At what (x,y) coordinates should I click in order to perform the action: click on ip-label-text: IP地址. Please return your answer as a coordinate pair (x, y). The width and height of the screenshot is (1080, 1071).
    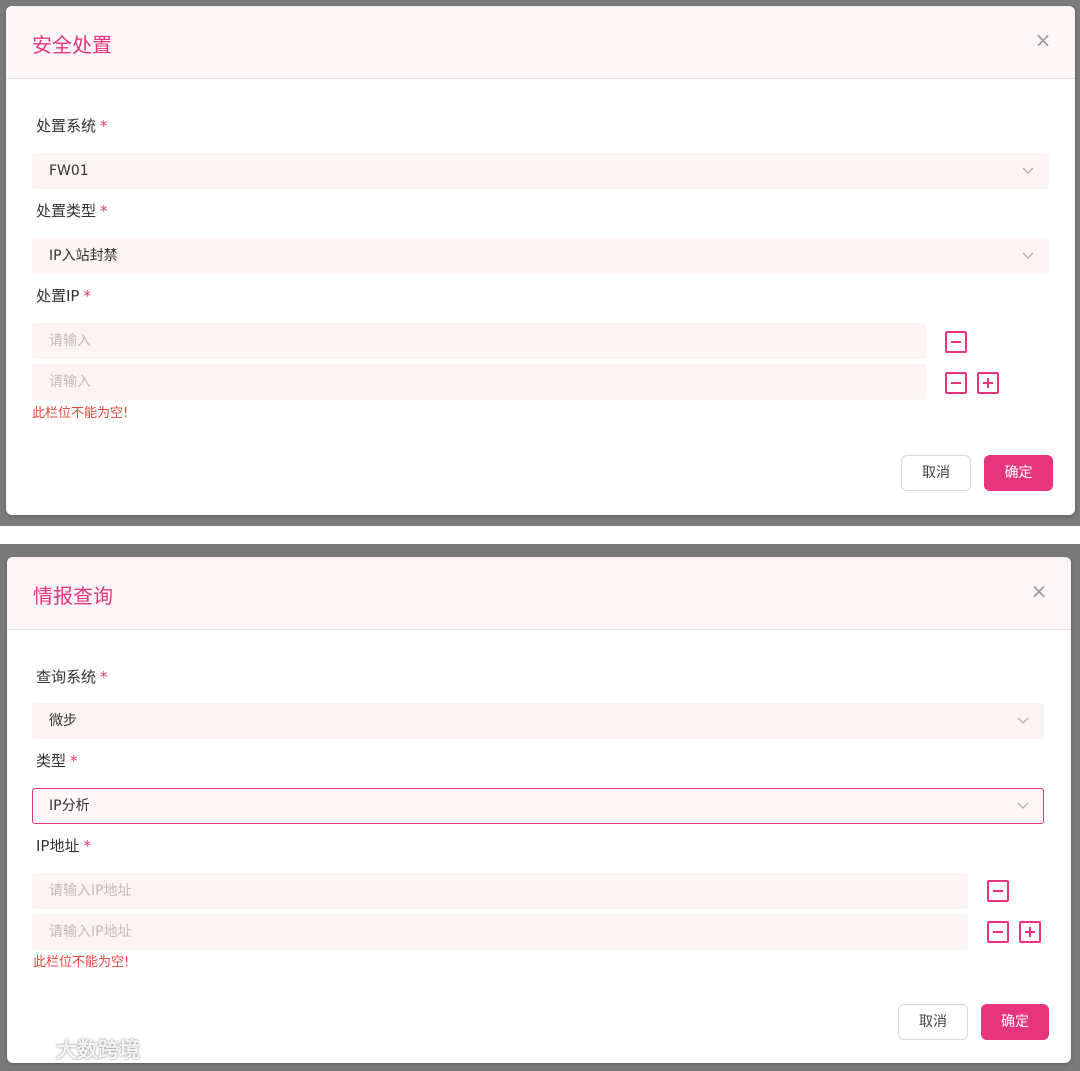
    Looking at the image, I should click on (58, 846).